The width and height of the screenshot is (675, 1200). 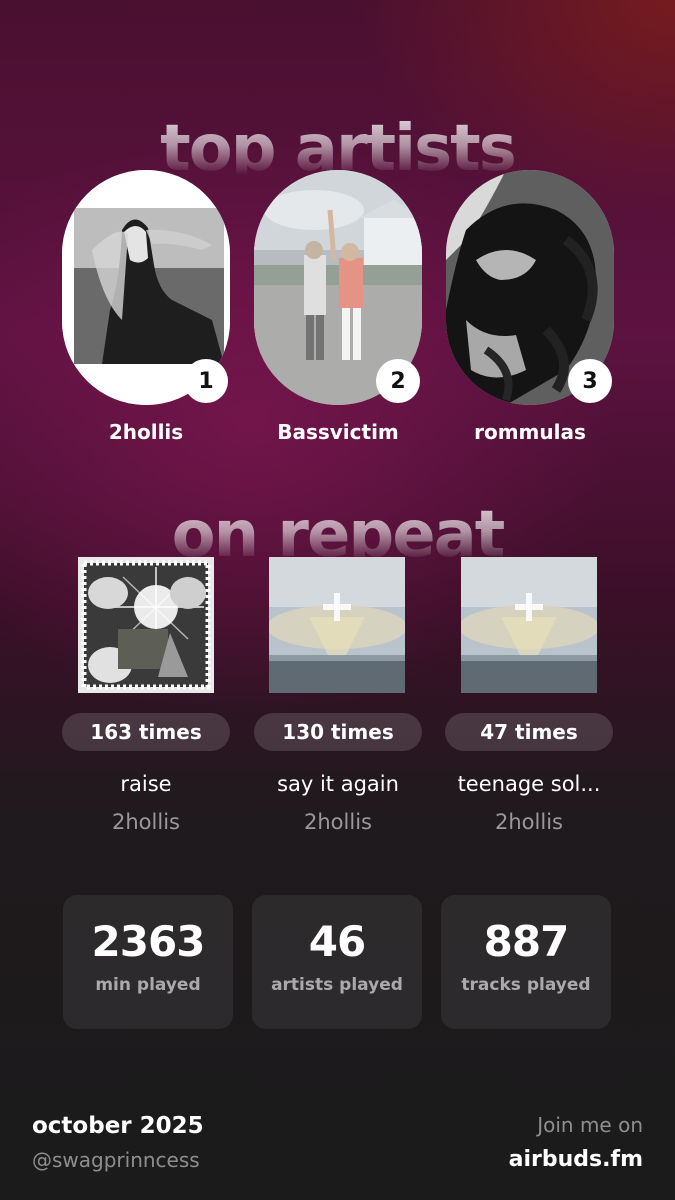 I want to click on artist-name-1: 2hollis, so click(x=146, y=432).